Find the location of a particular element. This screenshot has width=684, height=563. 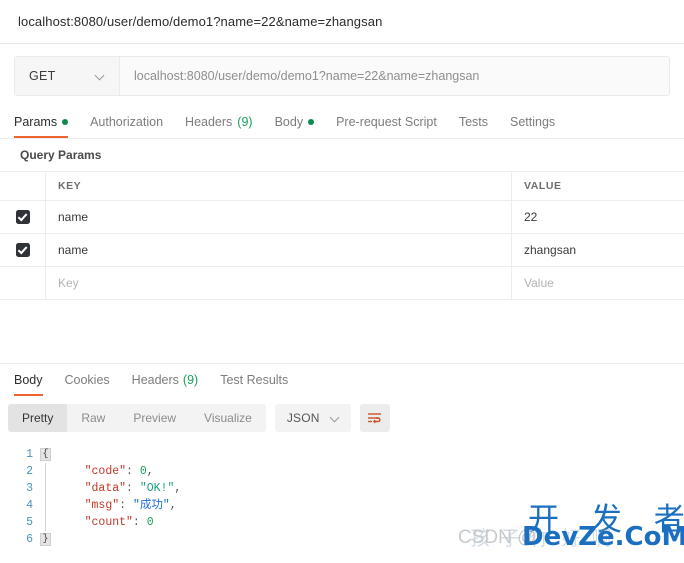

response-format-select: JSON is located at coordinates (312, 418).